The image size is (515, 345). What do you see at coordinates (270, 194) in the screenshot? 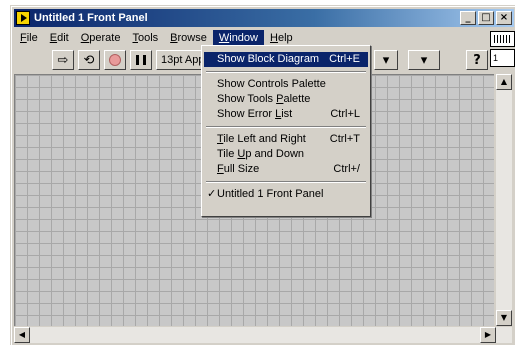
I see `label-text: Untitled 1 Front Panel` at bounding box center [270, 194].